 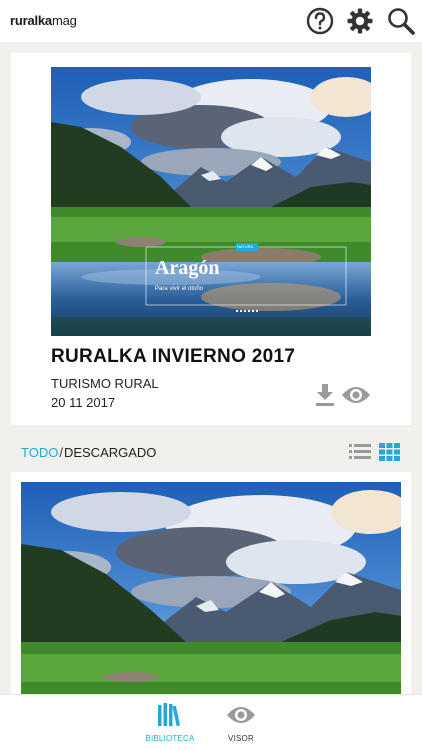 What do you see at coordinates (39, 452) in the screenshot?
I see `filter-all-tab: TODO` at bounding box center [39, 452].